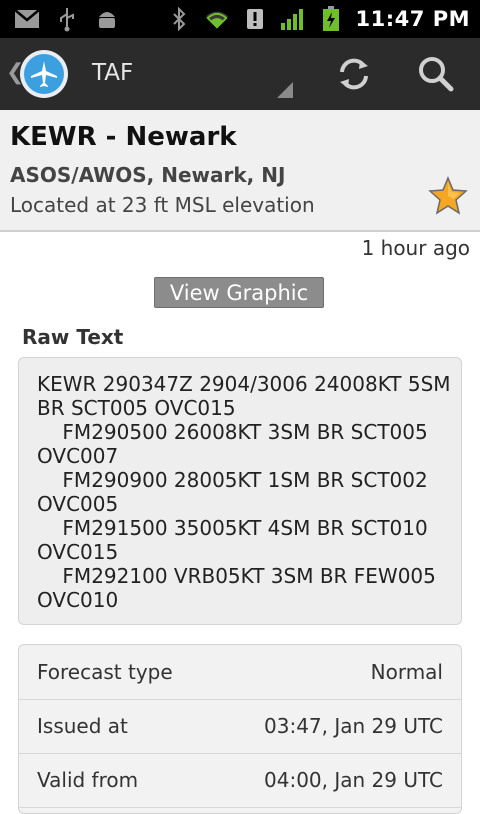 The width and height of the screenshot is (480, 814). Describe the element at coordinates (107, 19) in the screenshot. I see `android-debug-icon` at that location.